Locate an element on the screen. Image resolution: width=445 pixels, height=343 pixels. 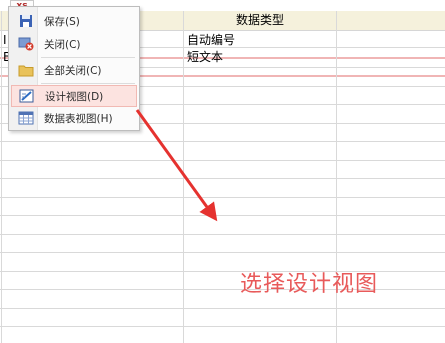
column-header-data-type: 数据类型 is located at coordinates (259, 20).